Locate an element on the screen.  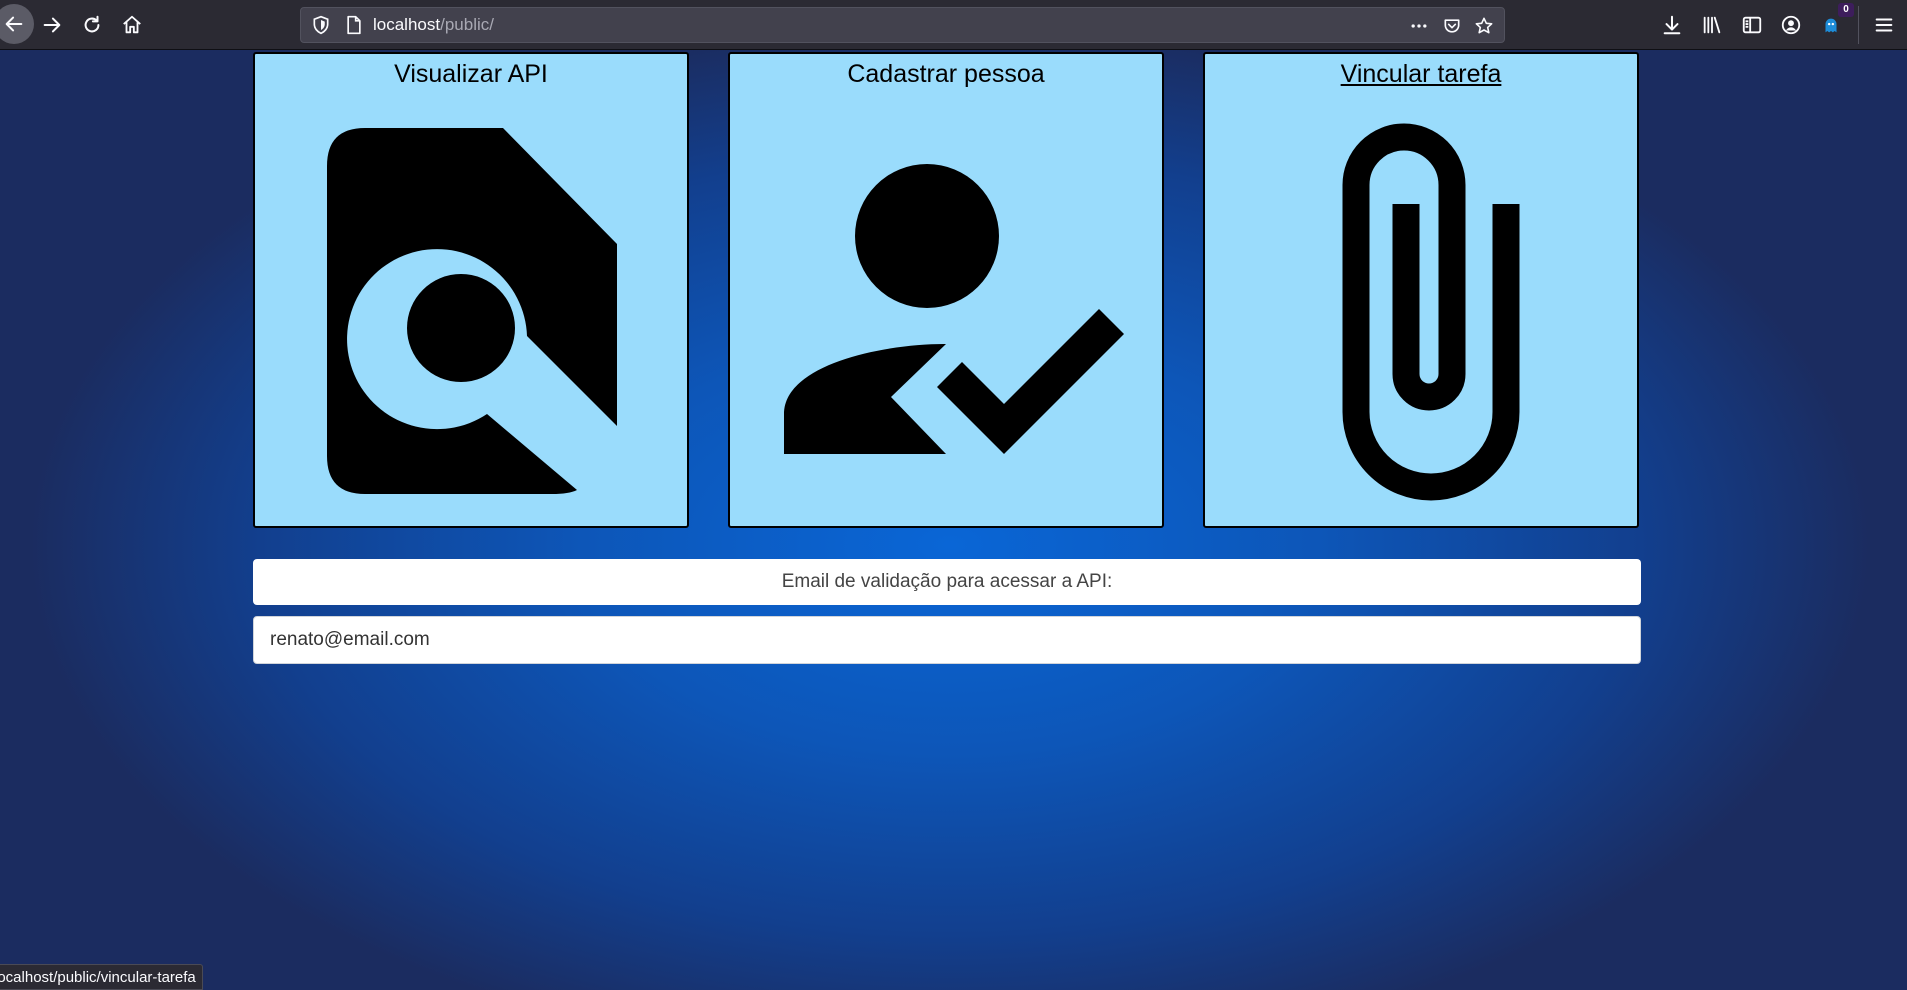
card-visualizar-api: Visualizar API is located at coordinates (471, 290).